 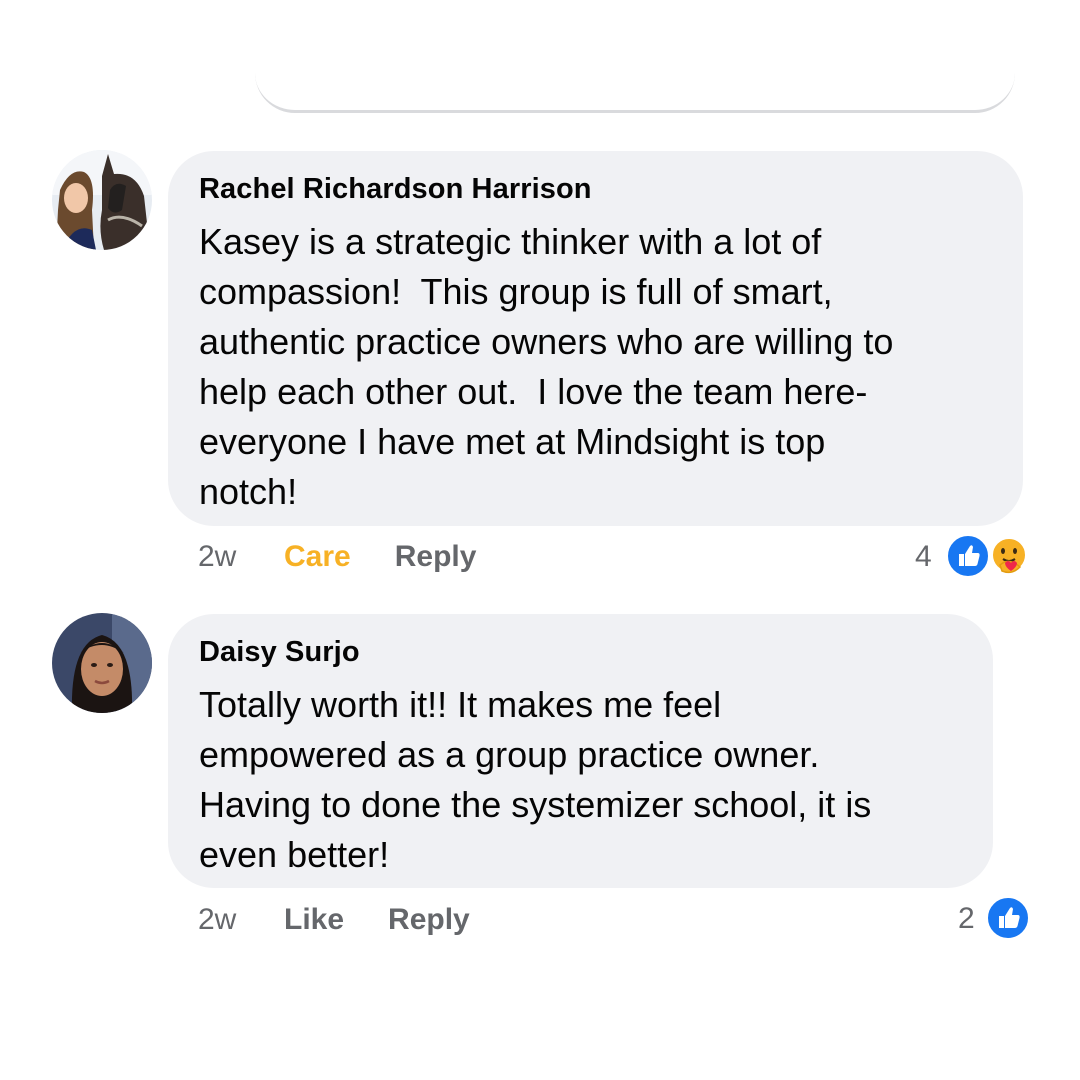 I want to click on care-reaction-button: Care, so click(x=317, y=557).